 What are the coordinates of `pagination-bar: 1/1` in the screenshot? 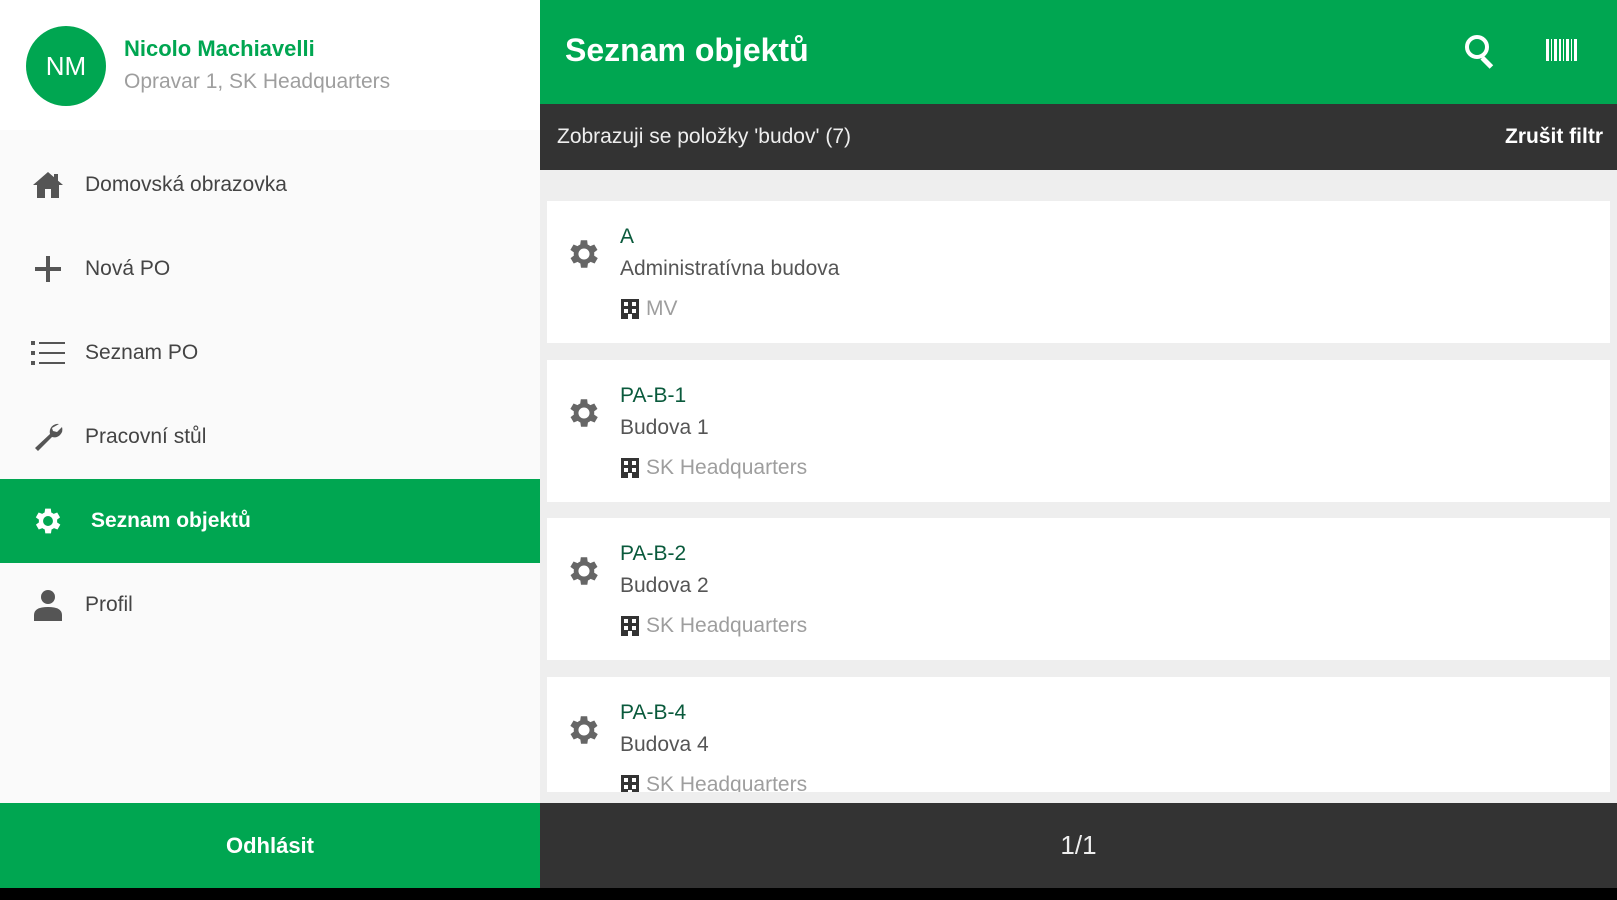 It's located at (1078, 845).